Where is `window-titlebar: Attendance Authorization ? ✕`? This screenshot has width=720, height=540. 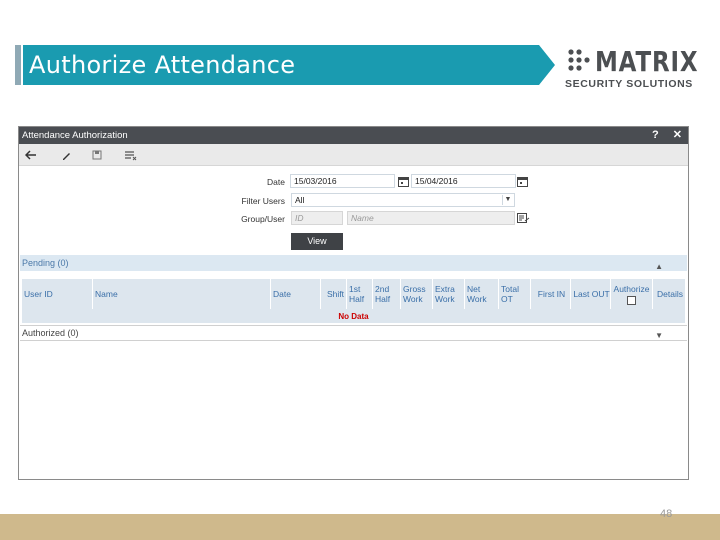 window-titlebar: Attendance Authorization ? ✕ is located at coordinates (353, 135).